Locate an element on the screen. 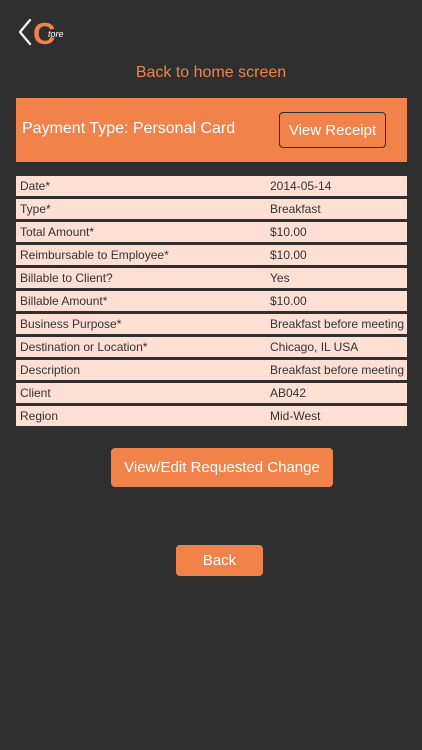  payment-type-banner: Payment Type: Personal Card View Receipt is located at coordinates (211, 130).